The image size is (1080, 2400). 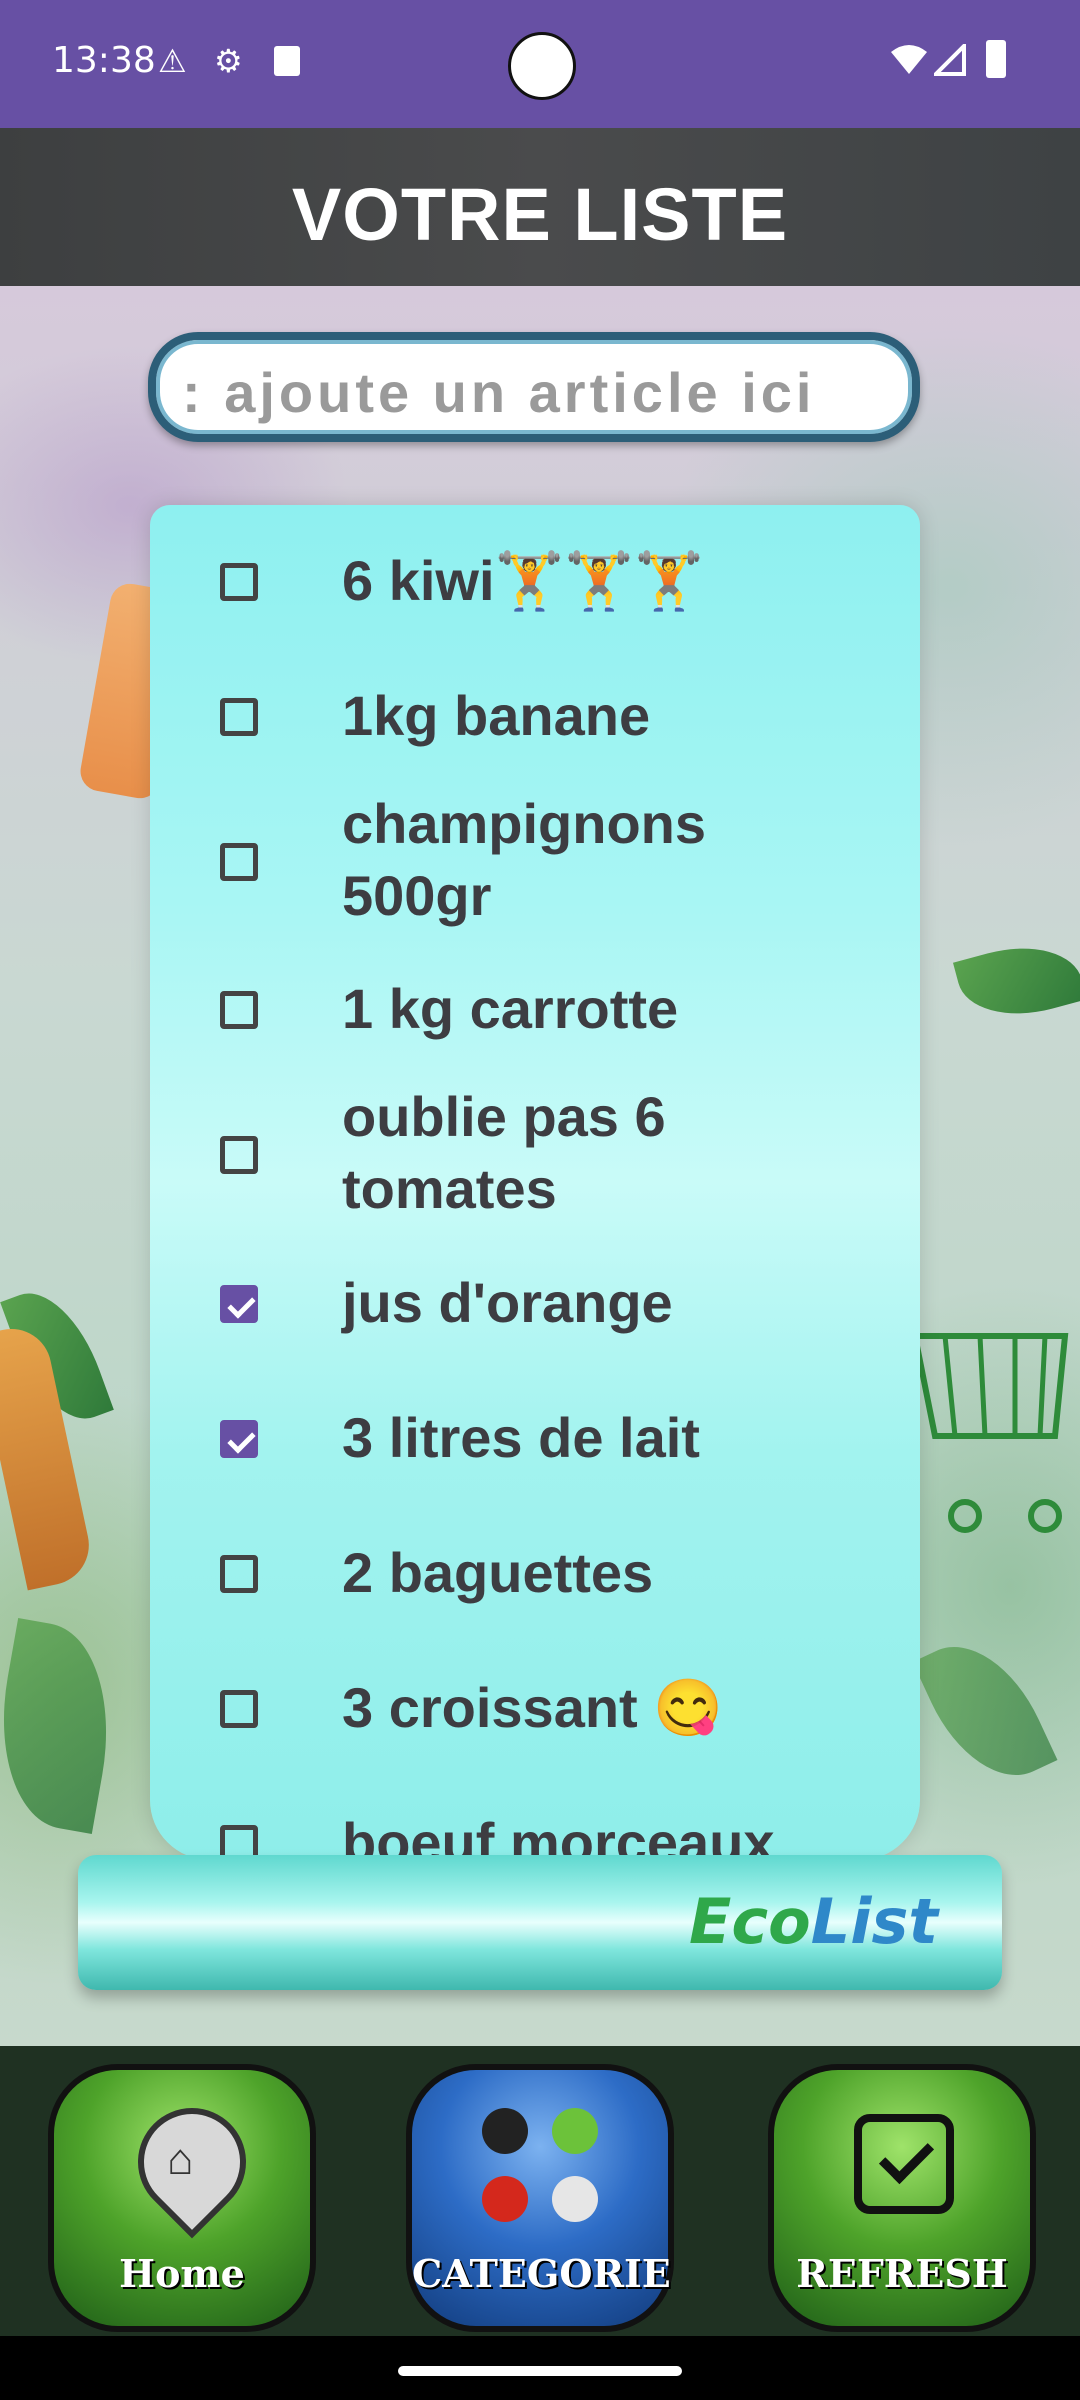 I want to click on item-label: 2 baguettes, so click(x=498, y=1572).